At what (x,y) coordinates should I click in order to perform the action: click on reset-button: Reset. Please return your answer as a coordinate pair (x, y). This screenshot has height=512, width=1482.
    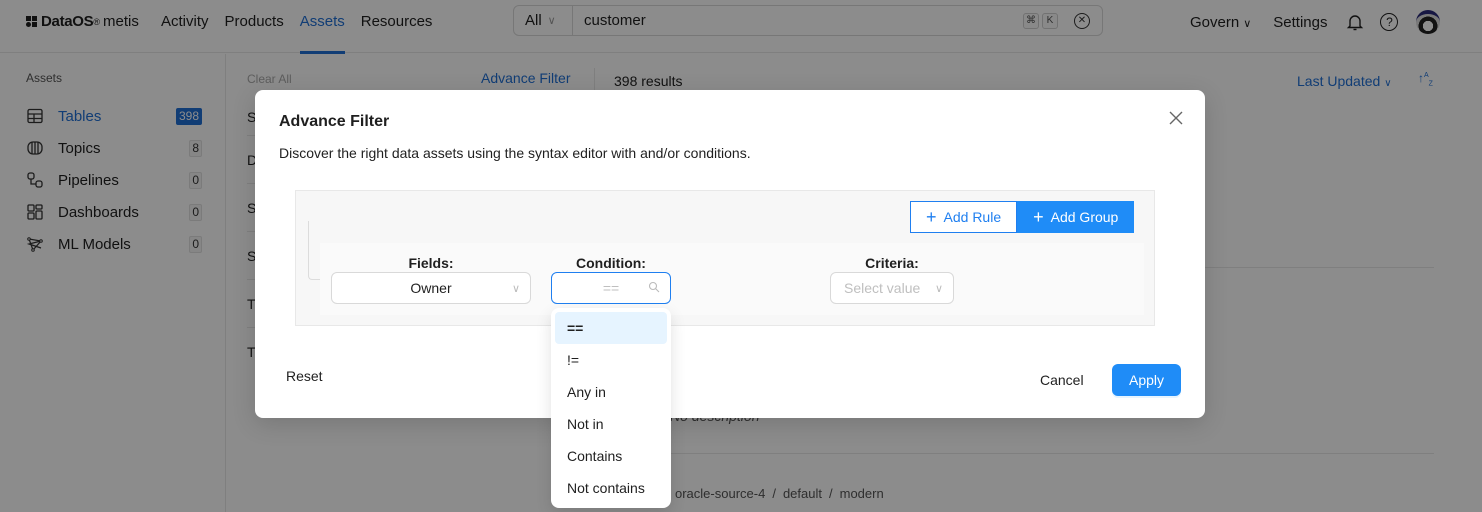
    Looking at the image, I should click on (304, 376).